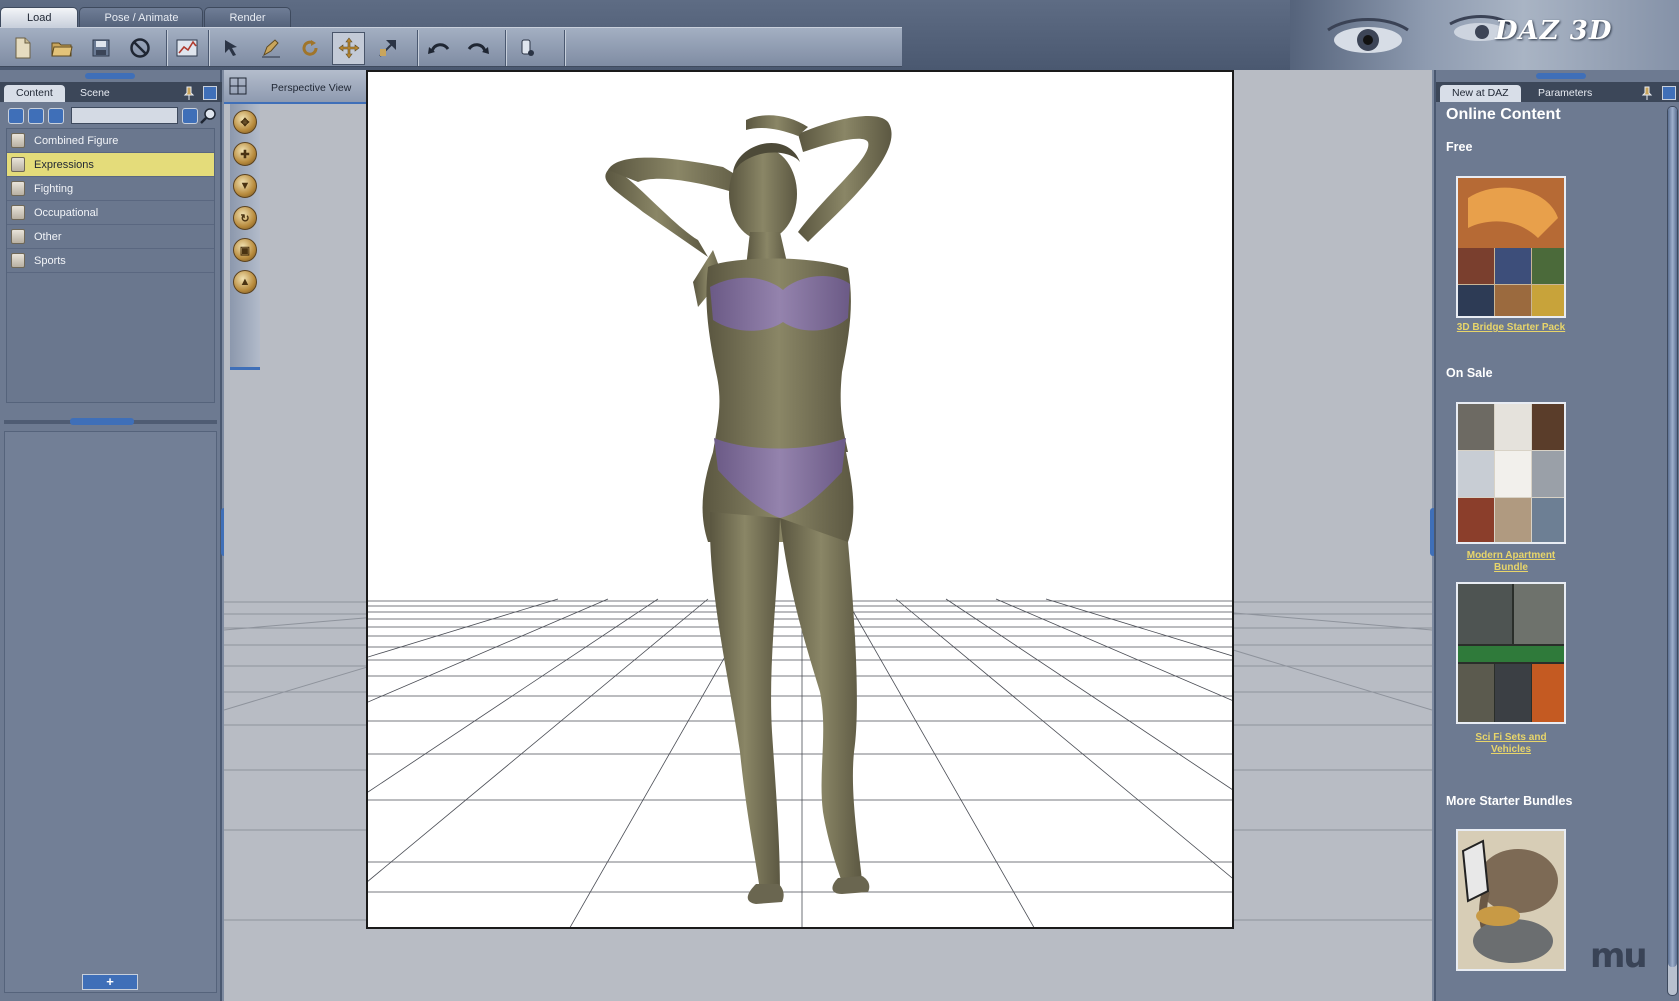 The image size is (1679, 1001). What do you see at coordinates (1553, 31) in the screenshot?
I see `daz-3d-logo: DAZ 3D` at bounding box center [1553, 31].